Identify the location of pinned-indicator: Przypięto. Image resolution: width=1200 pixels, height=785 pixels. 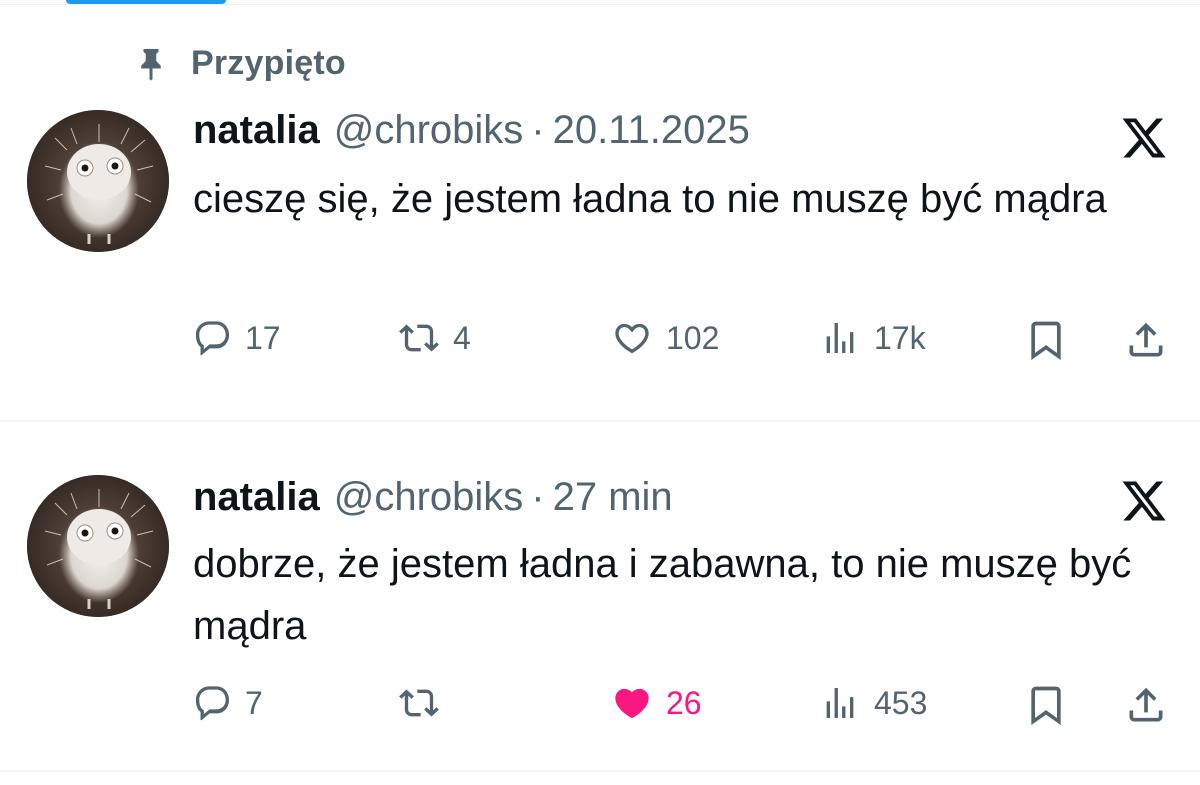
(239, 63).